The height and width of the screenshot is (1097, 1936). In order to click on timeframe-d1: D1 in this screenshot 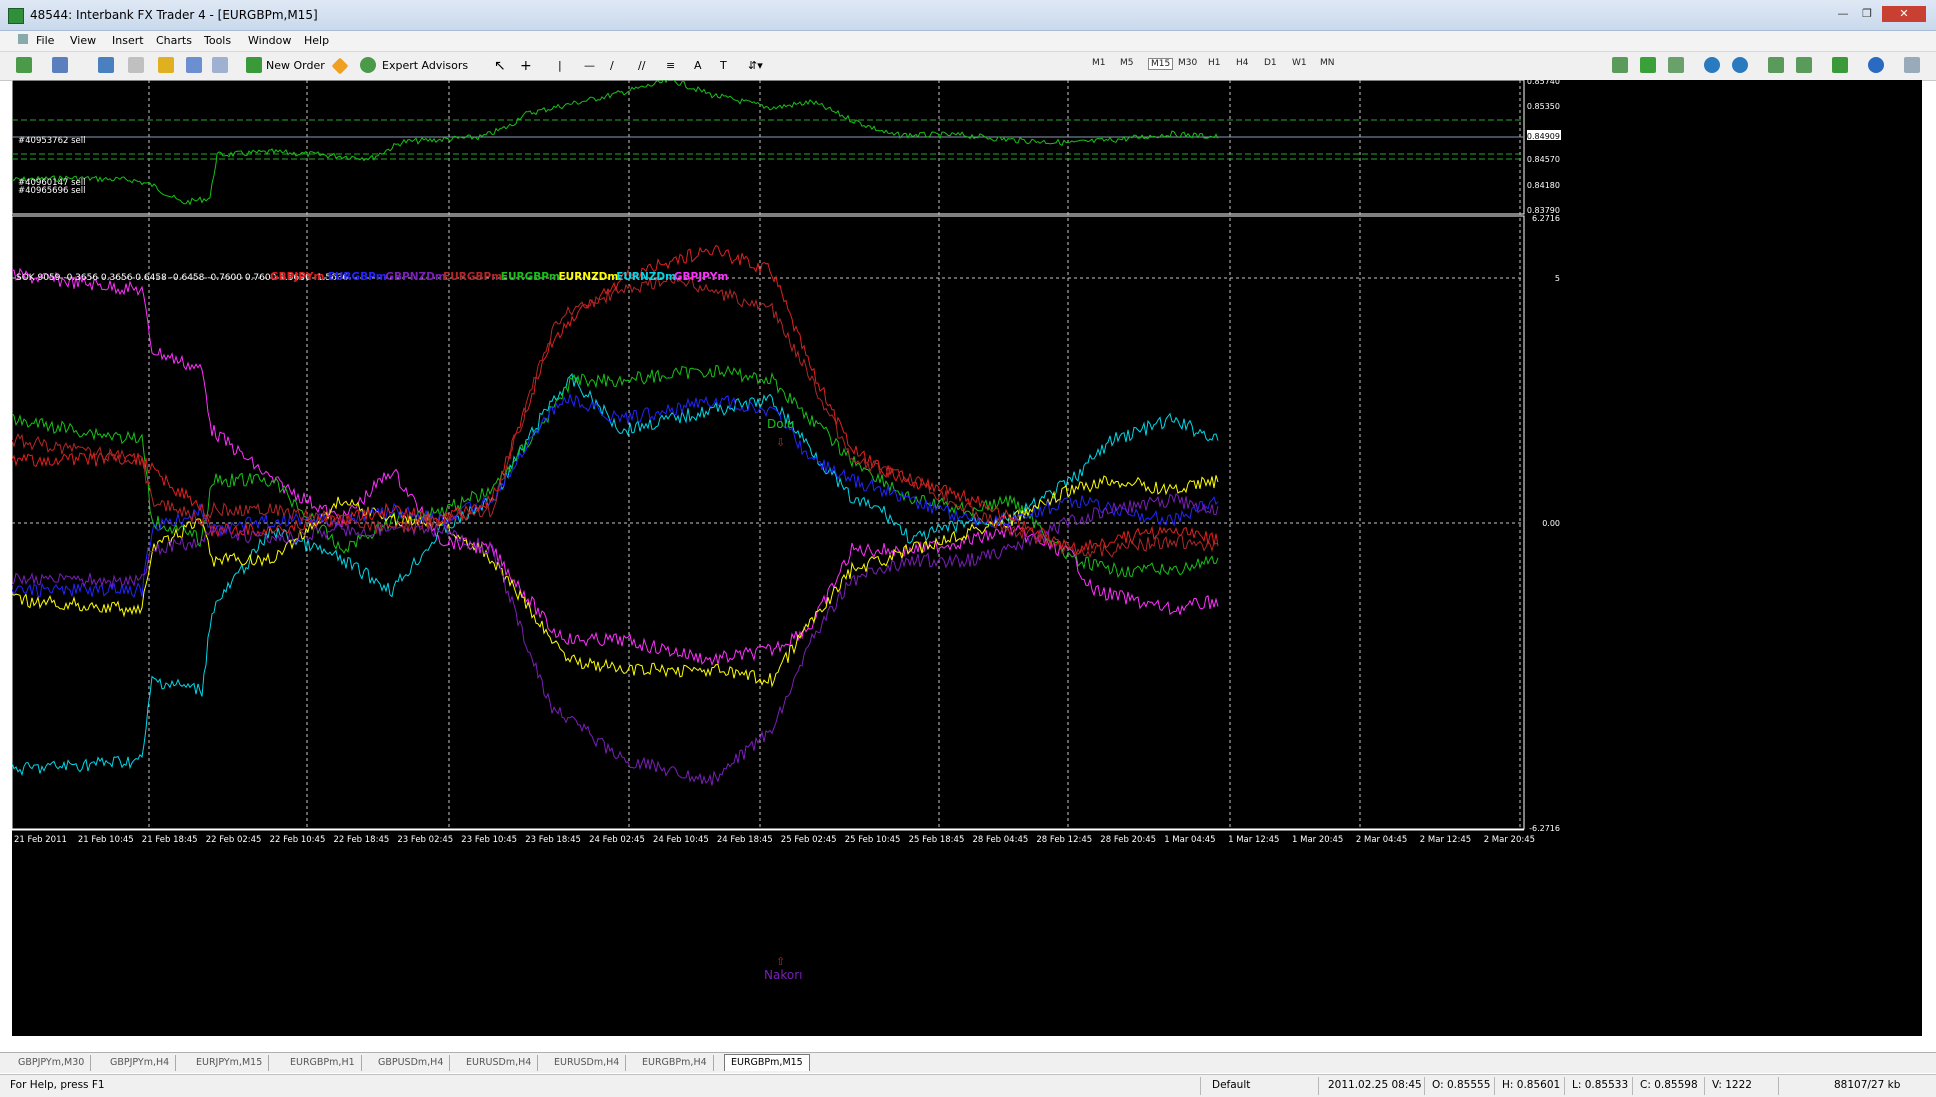, I will do `click(1270, 63)`.